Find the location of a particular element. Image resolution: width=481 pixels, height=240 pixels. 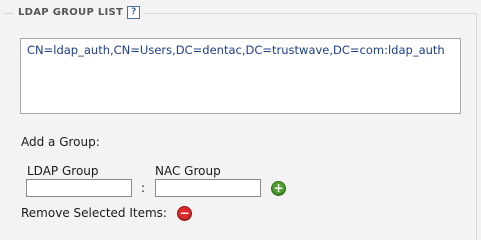

remove-selected-label: Remove Selected Items: is located at coordinates (94, 213).